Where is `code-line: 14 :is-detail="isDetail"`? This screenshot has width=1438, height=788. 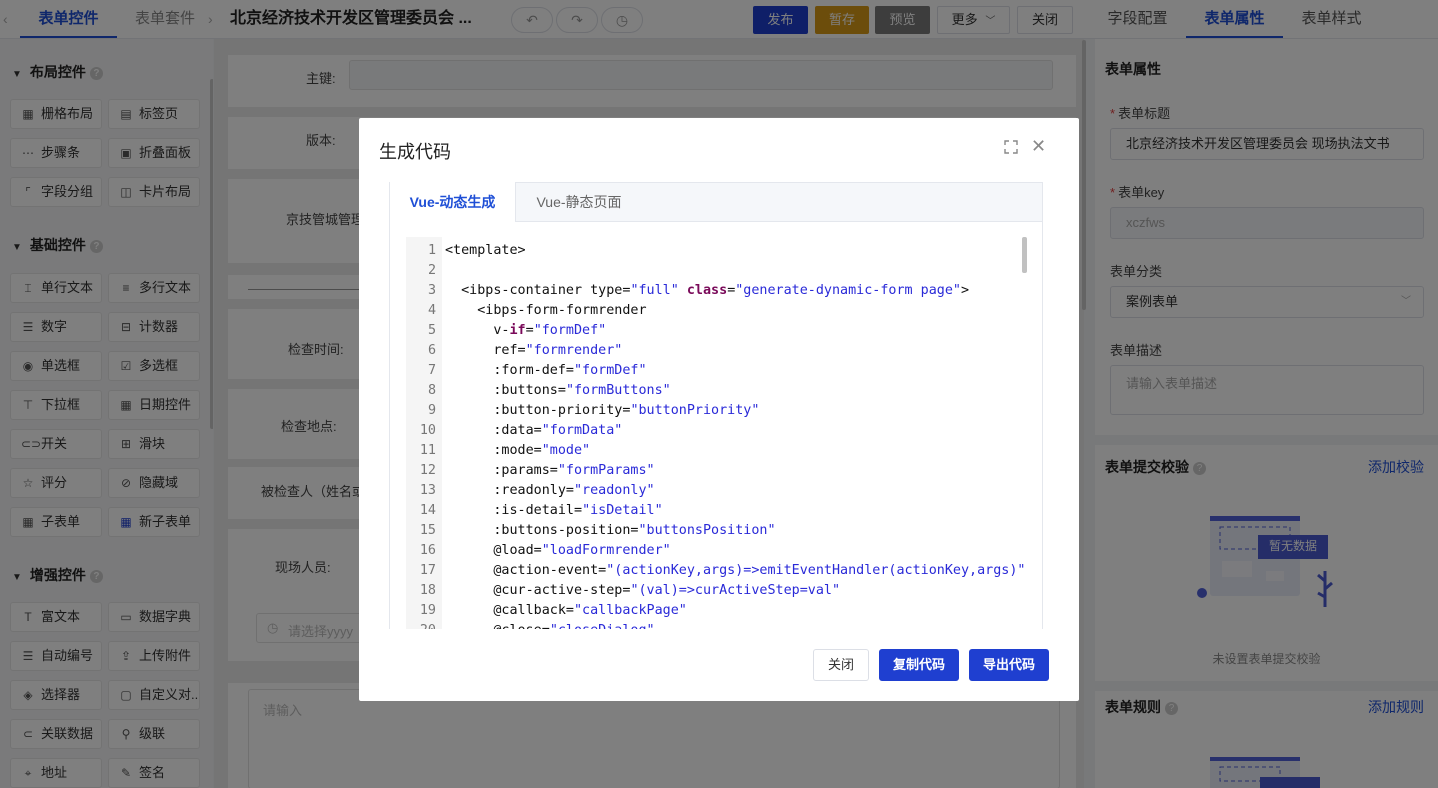 code-line: 14 :is-detail="isDetail" is located at coordinates (716, 511).